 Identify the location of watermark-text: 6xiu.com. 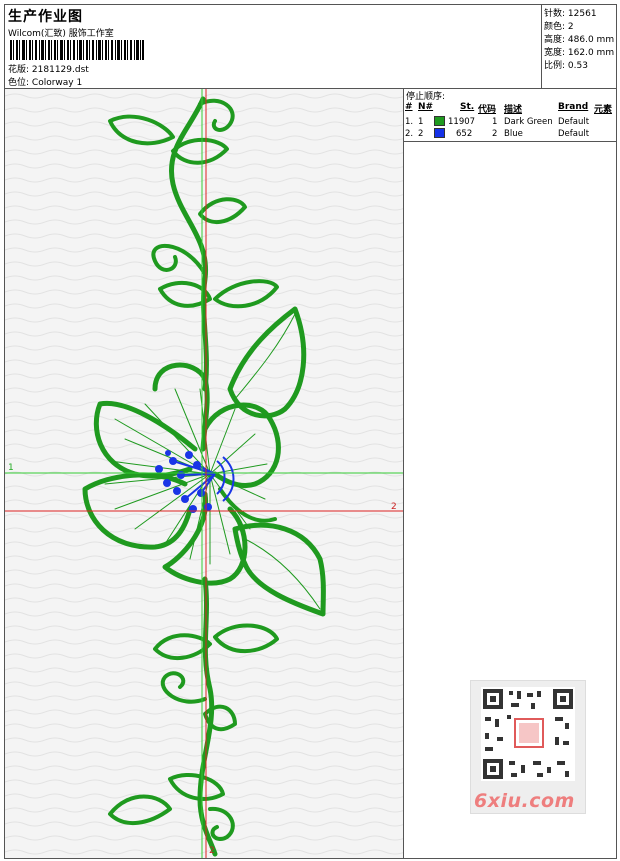
(524, 801).